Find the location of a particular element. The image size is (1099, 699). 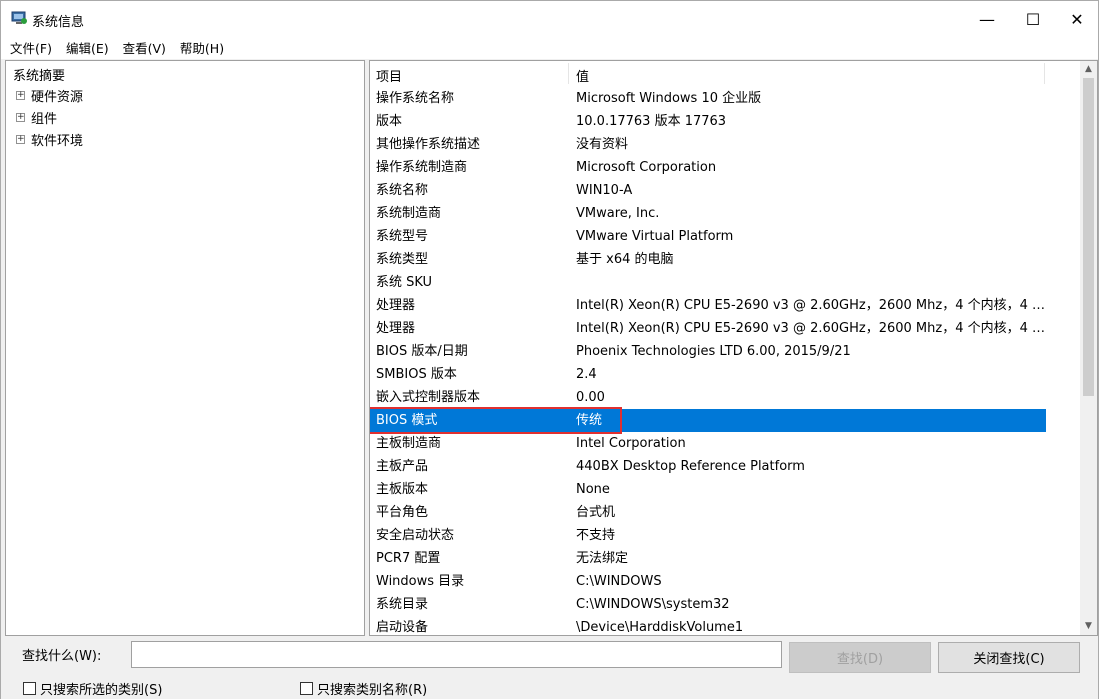

list-header: 项目 值 is located at coordinates (725, 73).